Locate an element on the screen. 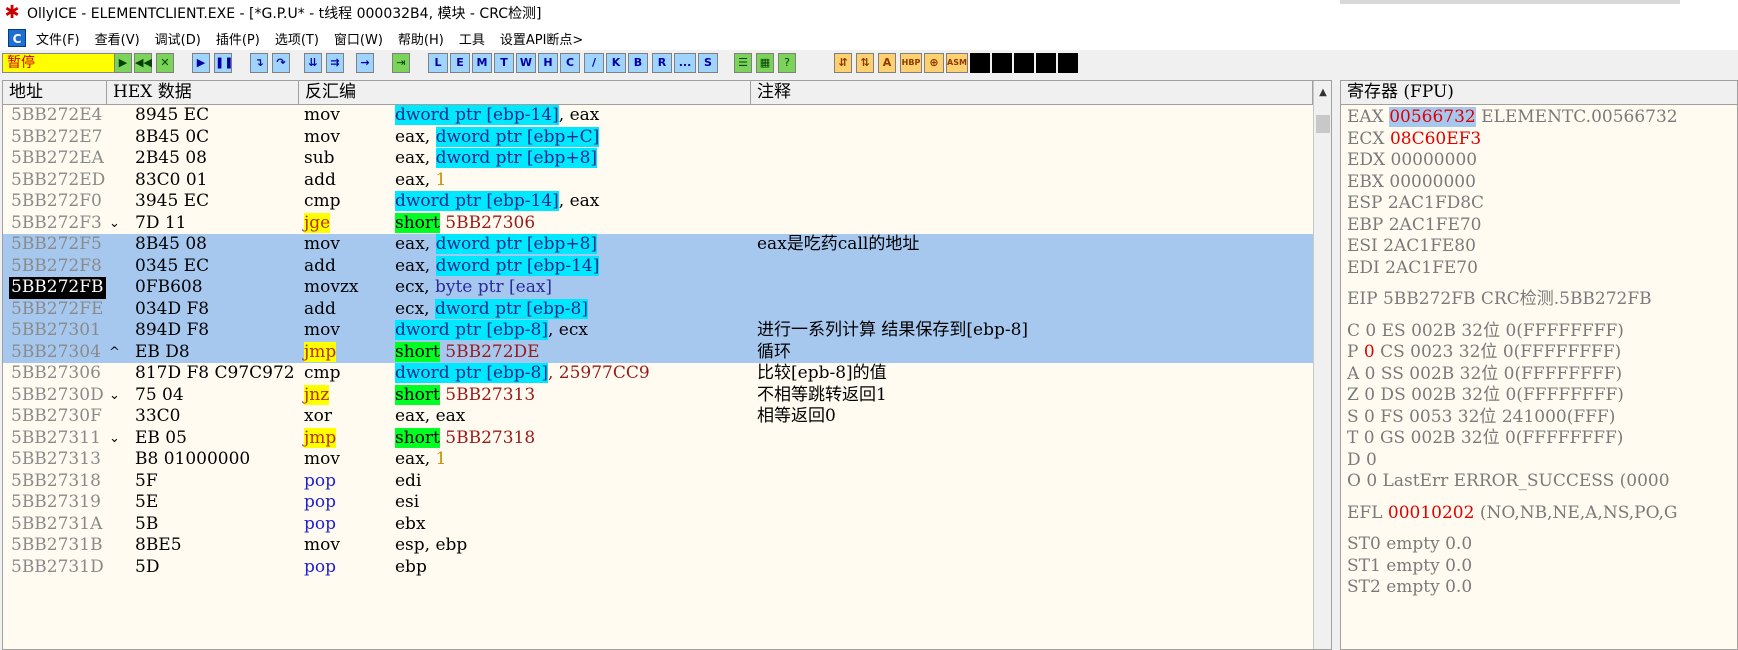  open-icon: ▶ is located at coordinates (123, 63).